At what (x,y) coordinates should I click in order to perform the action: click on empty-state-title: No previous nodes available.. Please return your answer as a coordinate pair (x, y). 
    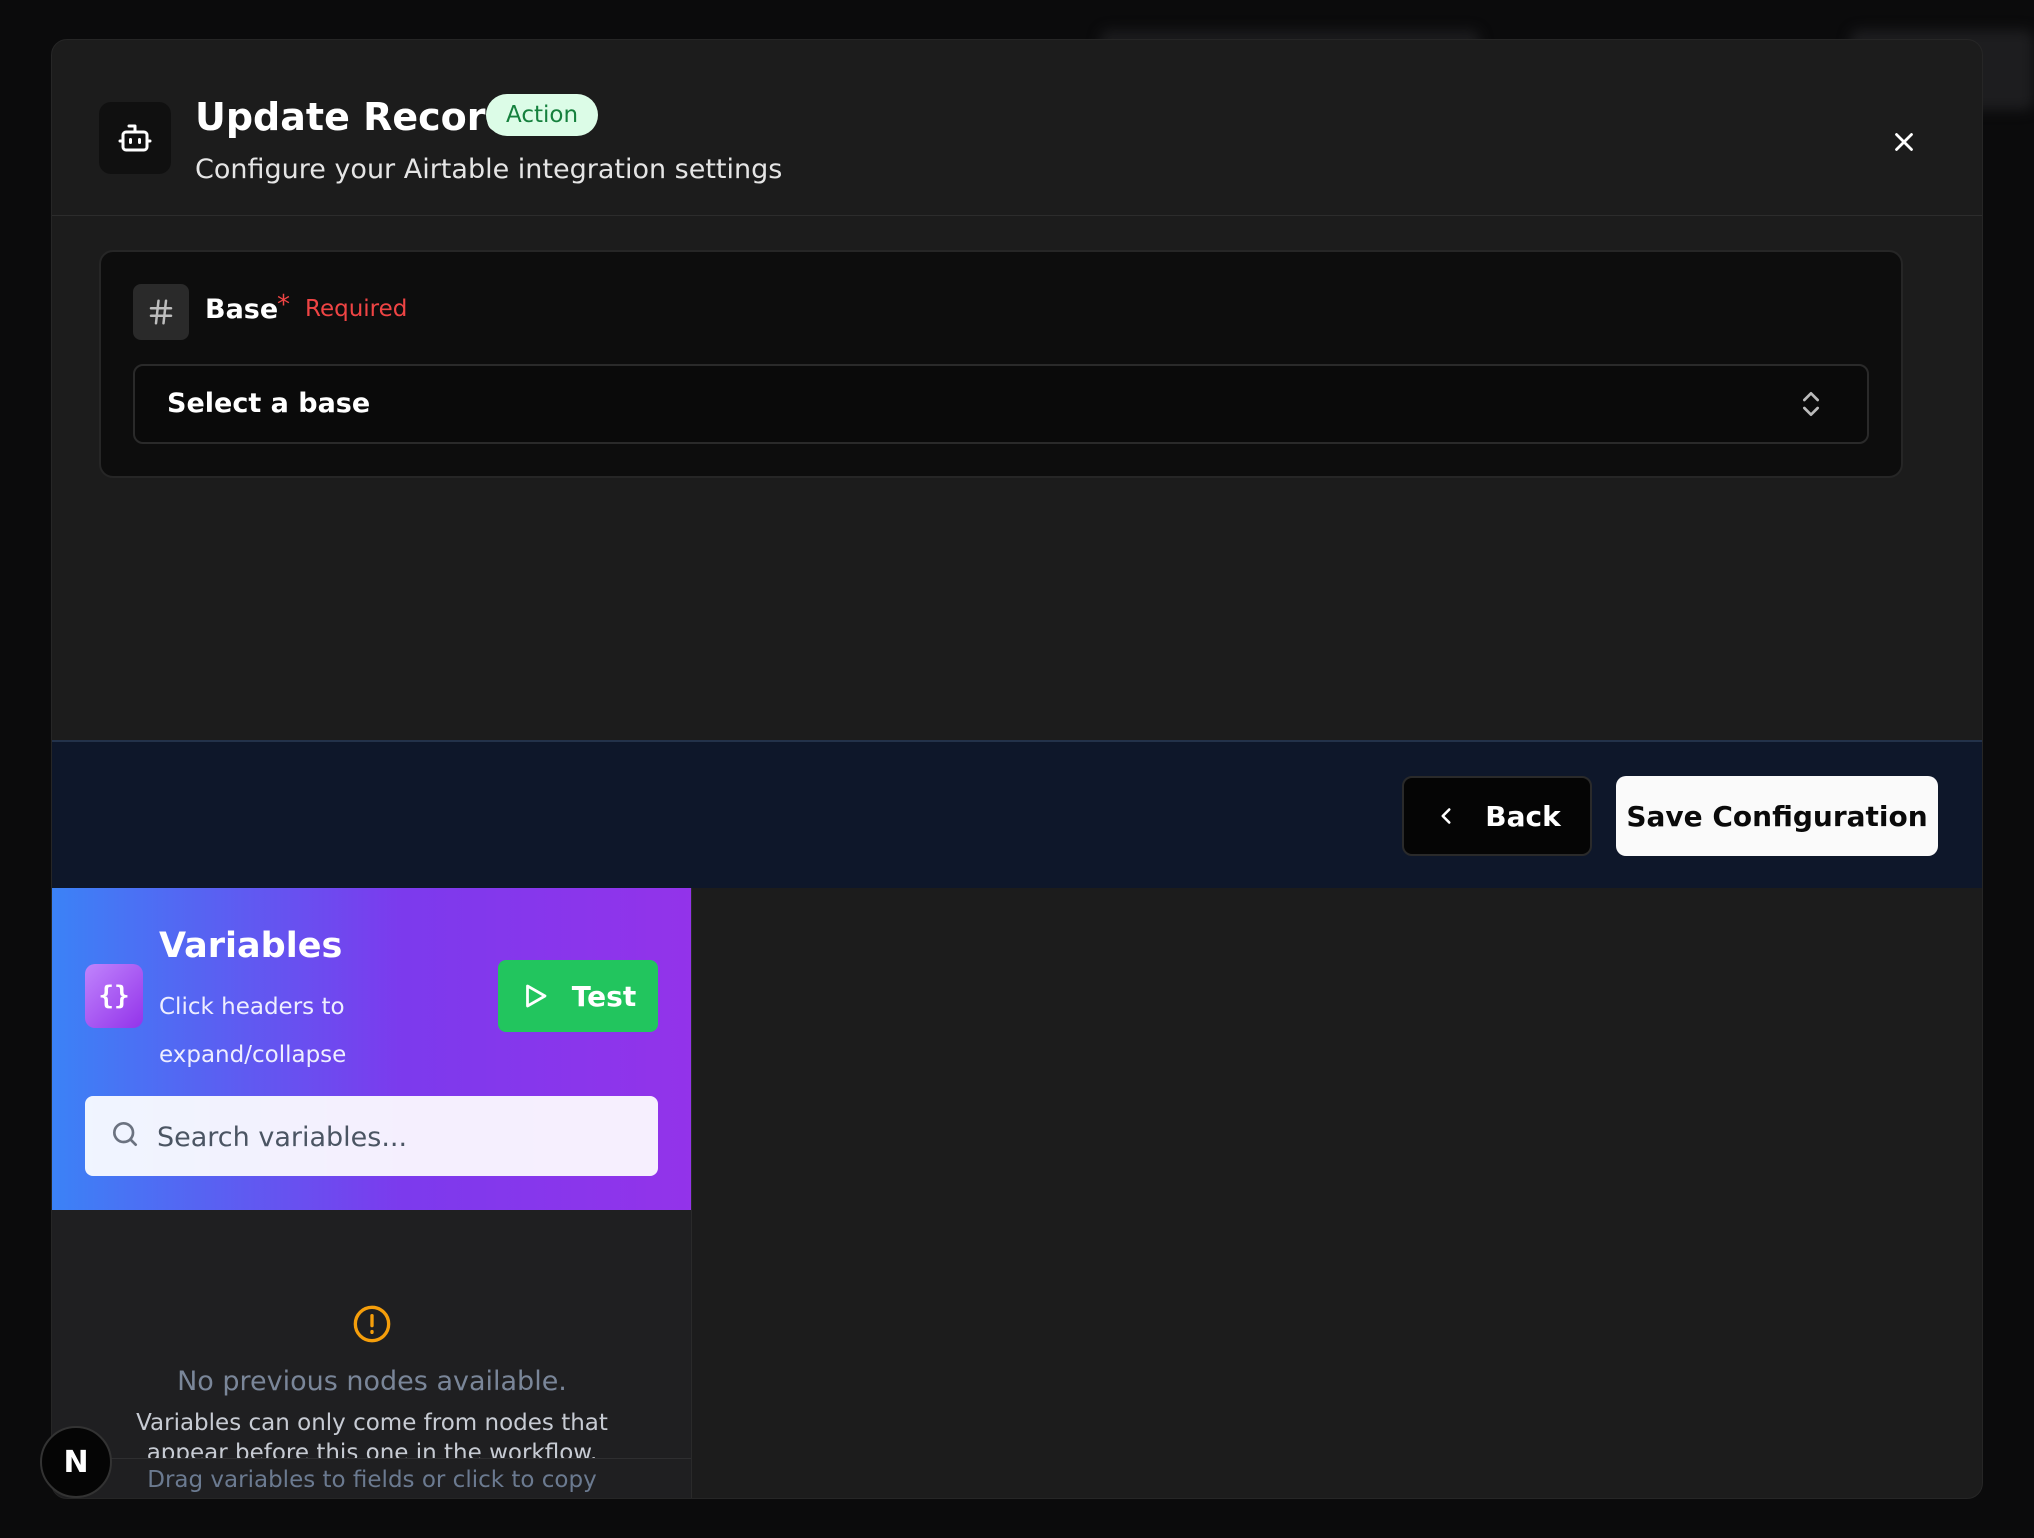
    Looking at the image, I should click on (372, 1381).